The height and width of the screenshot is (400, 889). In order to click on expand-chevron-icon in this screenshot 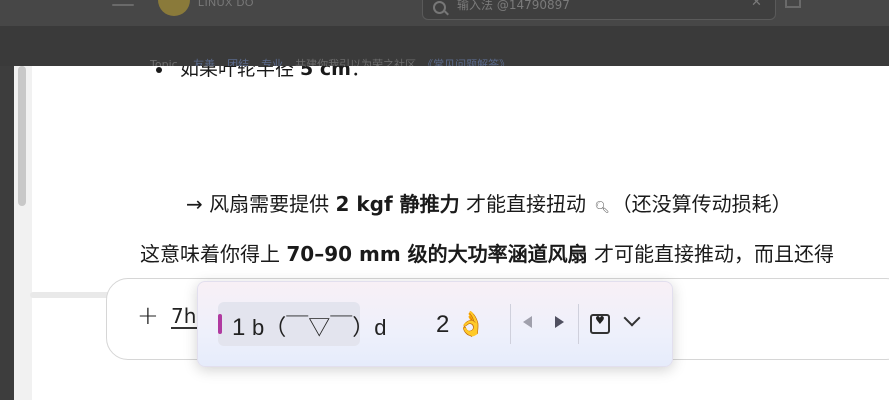, I will do `click(632, 318)`.